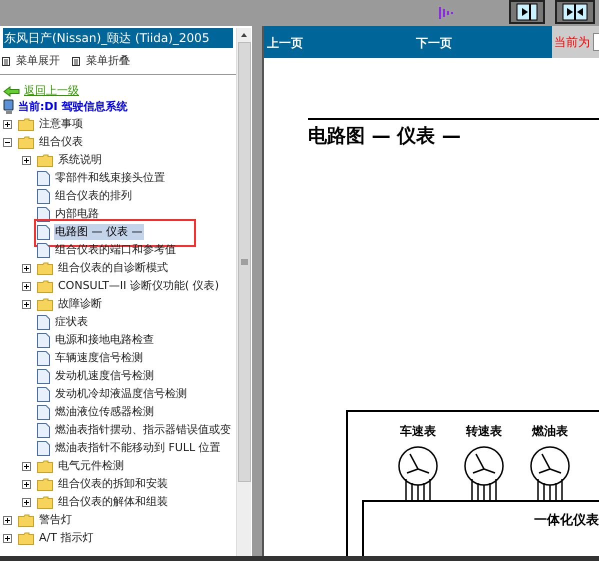  Describe the element at coordinates (418, 431) in the screenshot. I see `gauge-label: 车速表` at that location.